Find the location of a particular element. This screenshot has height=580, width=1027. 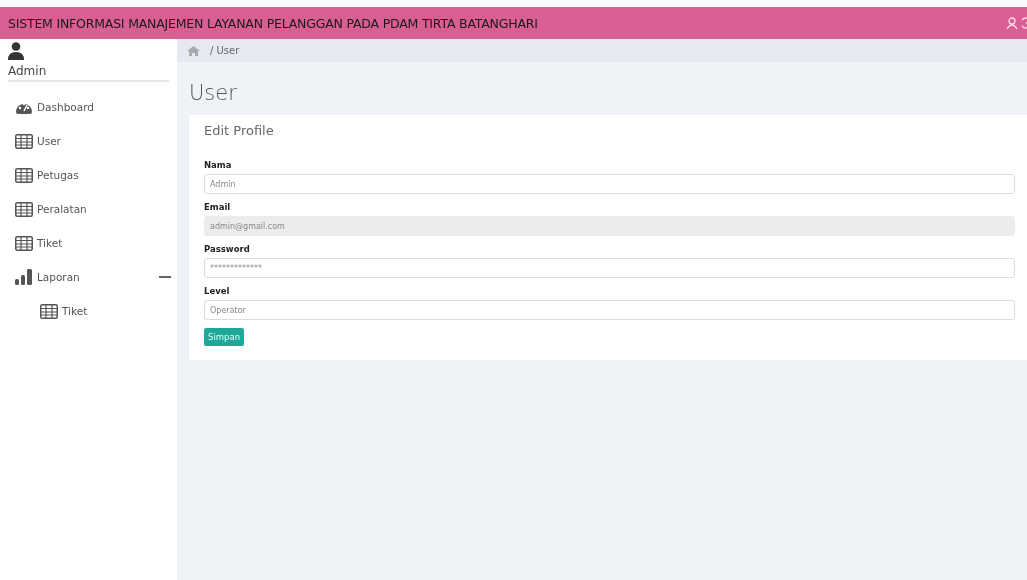

bar-chart-icon is located at coordinates (24, 277).